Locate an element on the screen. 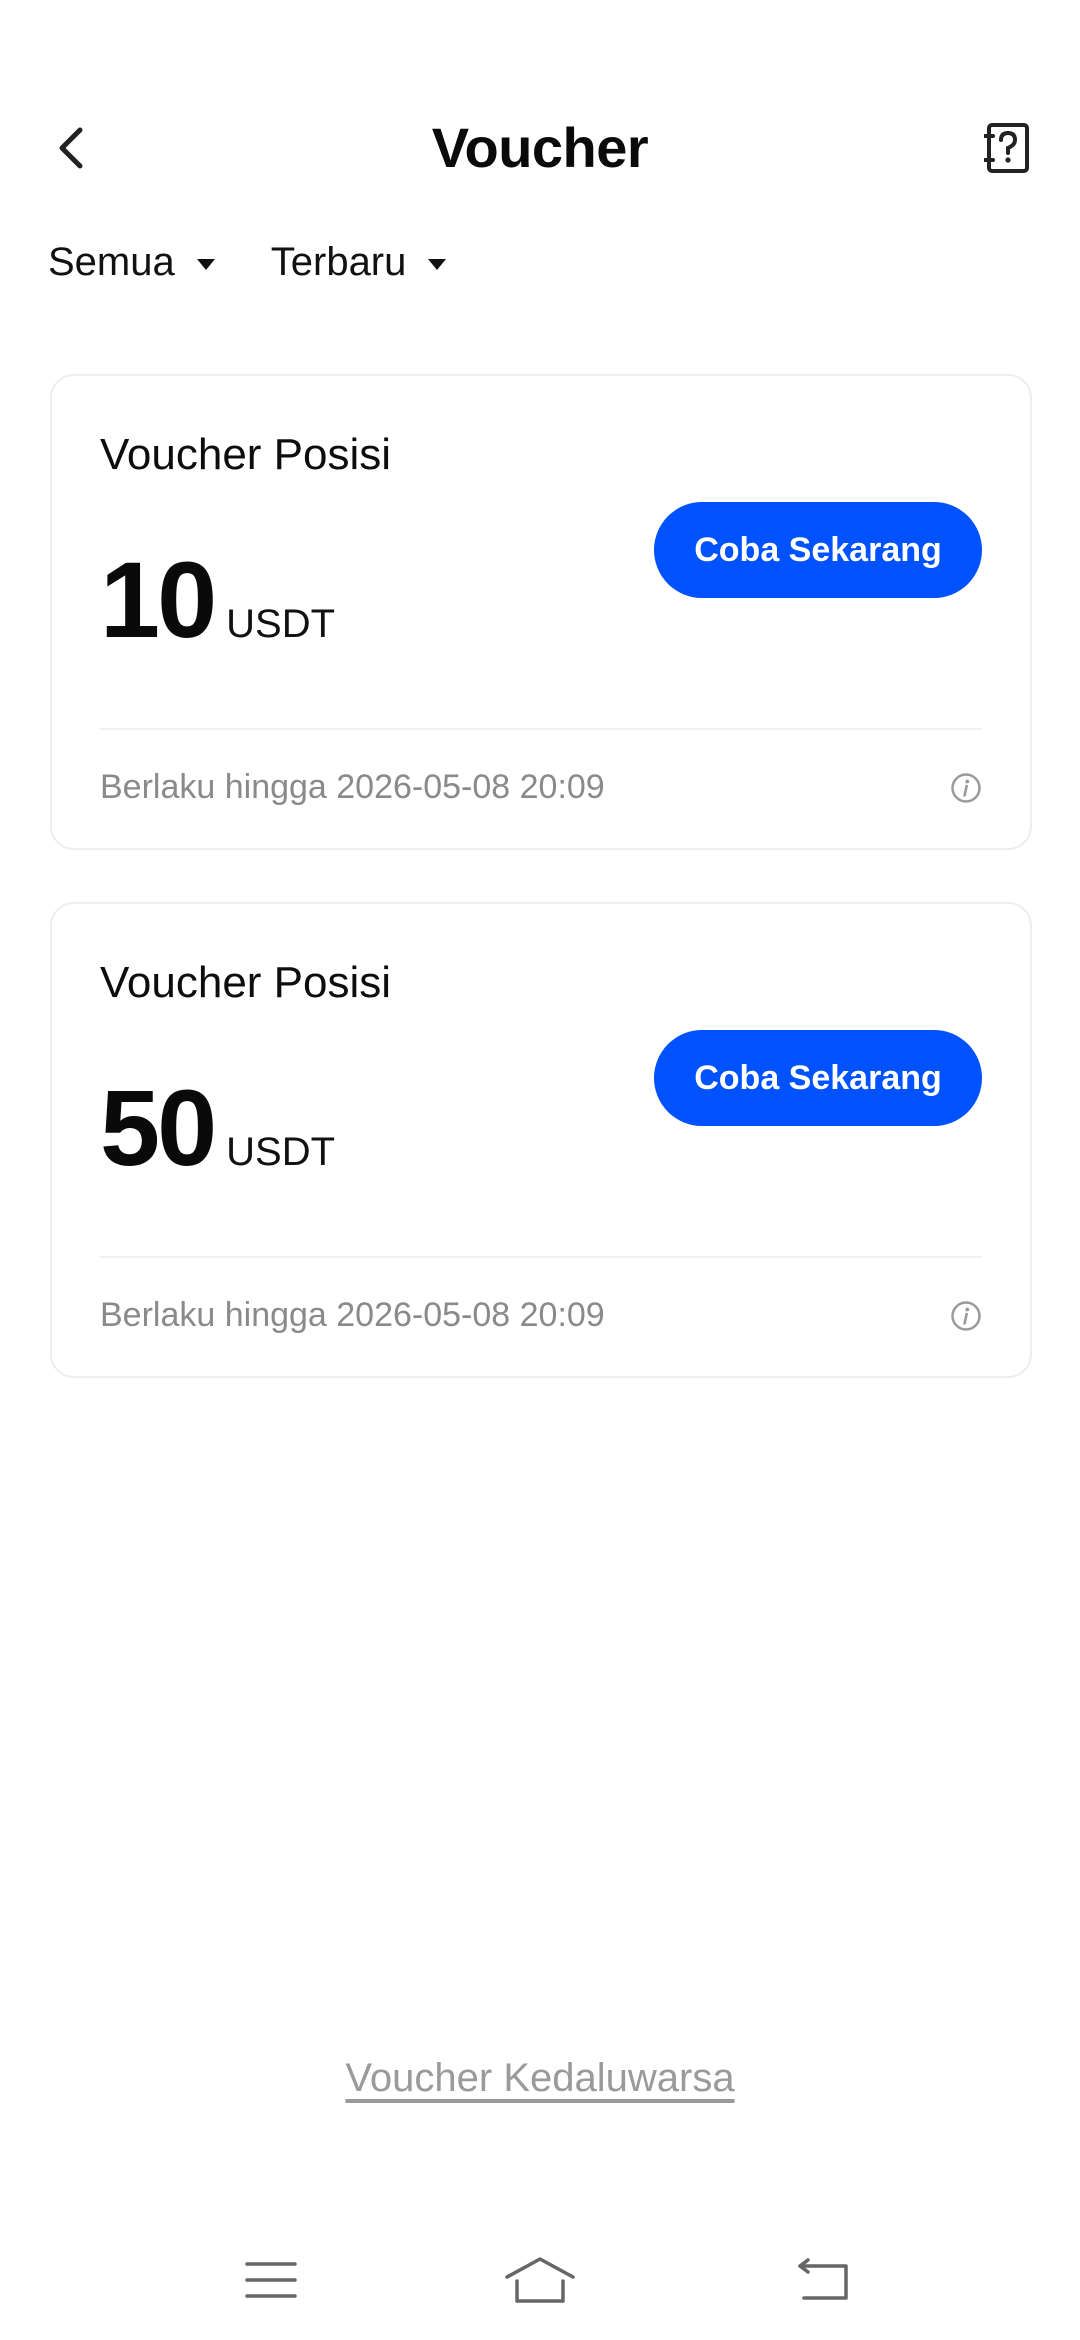 The width and height of the screenshot is (1080, 2340). back-arrow-icon is located at coordinates (823, 2279).